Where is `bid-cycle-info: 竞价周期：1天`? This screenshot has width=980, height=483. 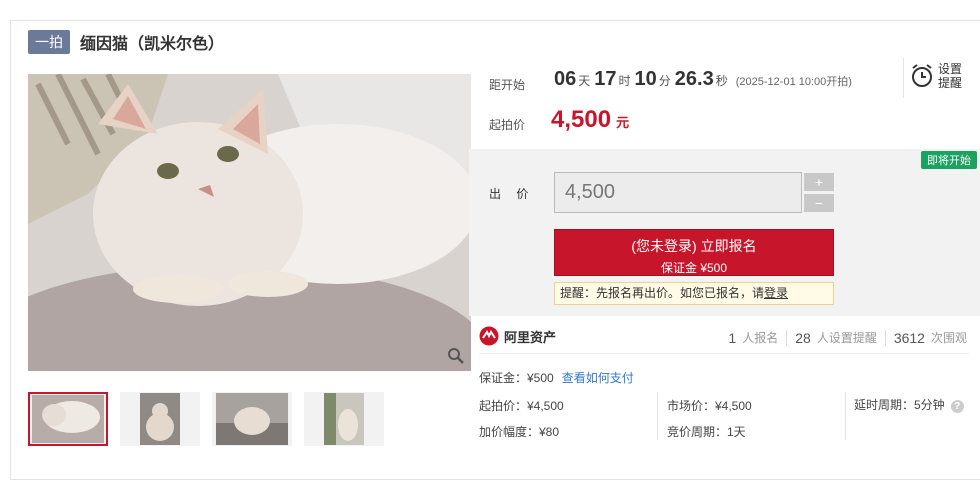
bid-cycle-info: 竞价周期：1天 is located at coordinates (706, 432).